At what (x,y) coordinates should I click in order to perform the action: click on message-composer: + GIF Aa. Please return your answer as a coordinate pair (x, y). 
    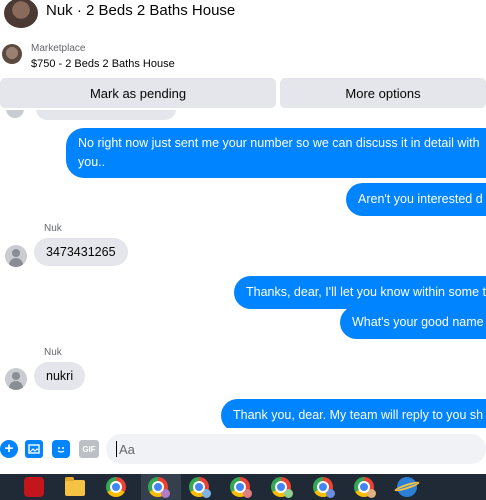
    Looking at the image, I should click on (243, 450).